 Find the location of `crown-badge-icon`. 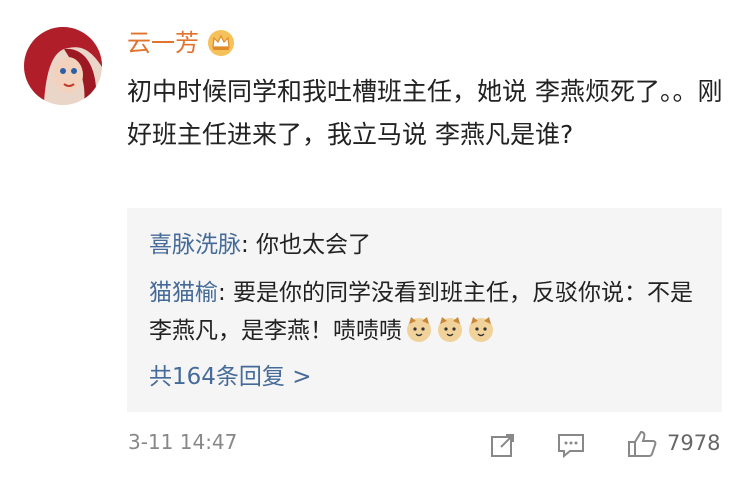

crown-badge-icon is located at coordinates (221, 43).